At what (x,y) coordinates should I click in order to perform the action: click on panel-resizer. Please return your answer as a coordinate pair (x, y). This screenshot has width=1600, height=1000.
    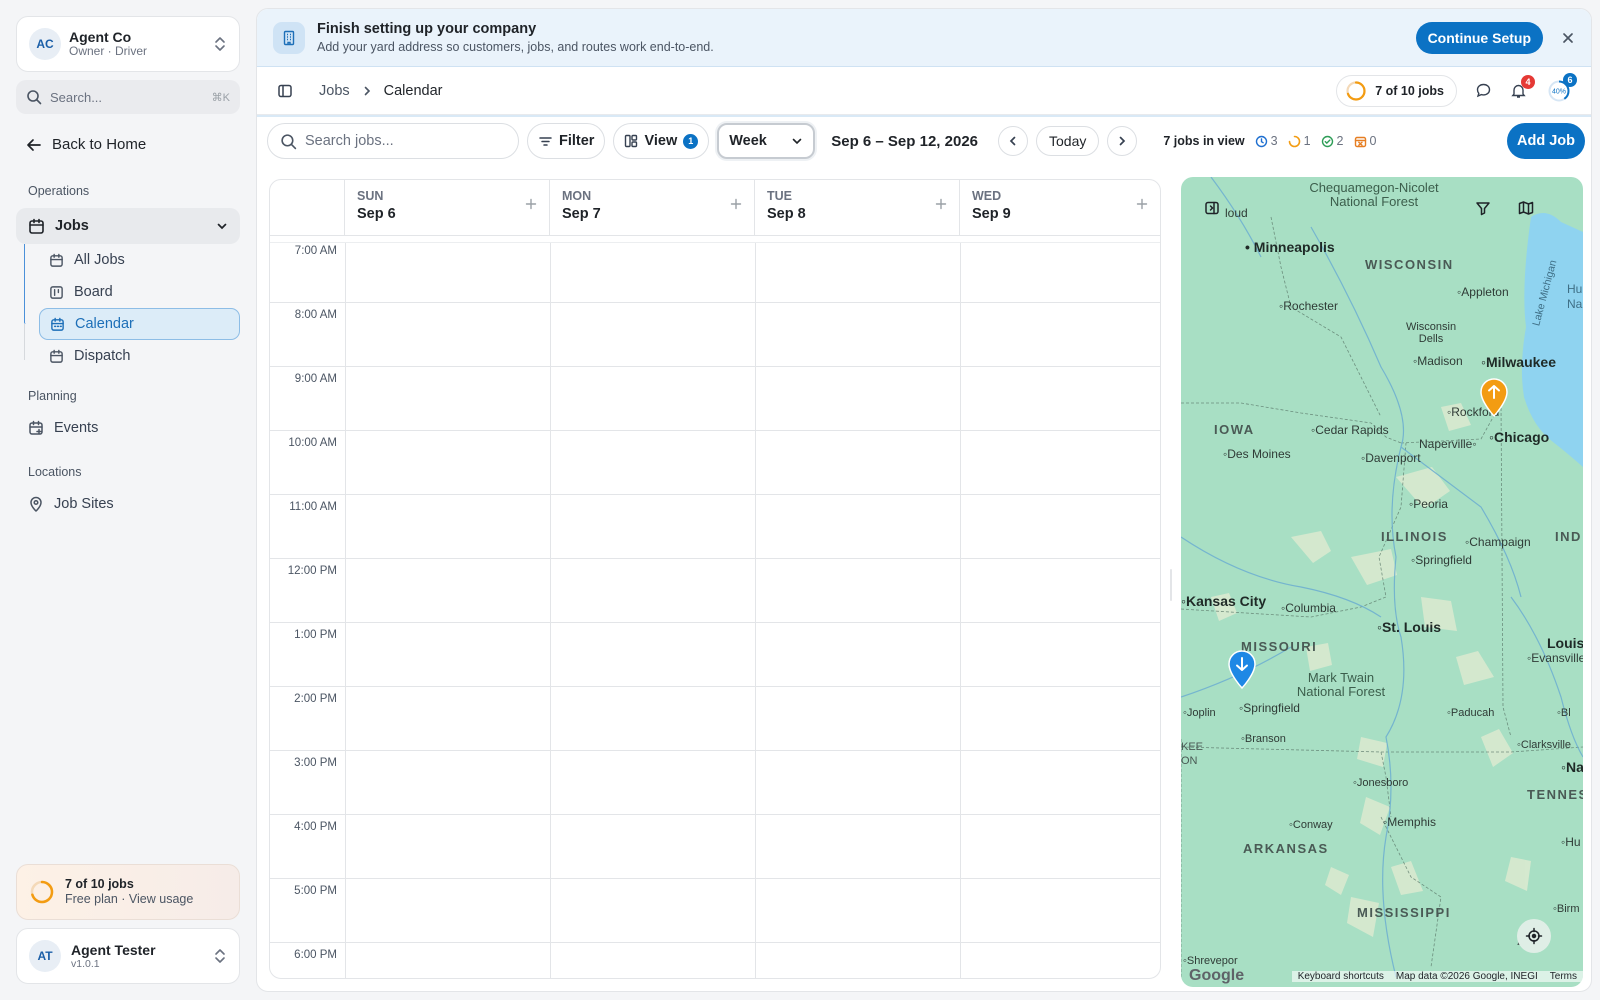
    Looking at the image, I should click on (1171, 585).